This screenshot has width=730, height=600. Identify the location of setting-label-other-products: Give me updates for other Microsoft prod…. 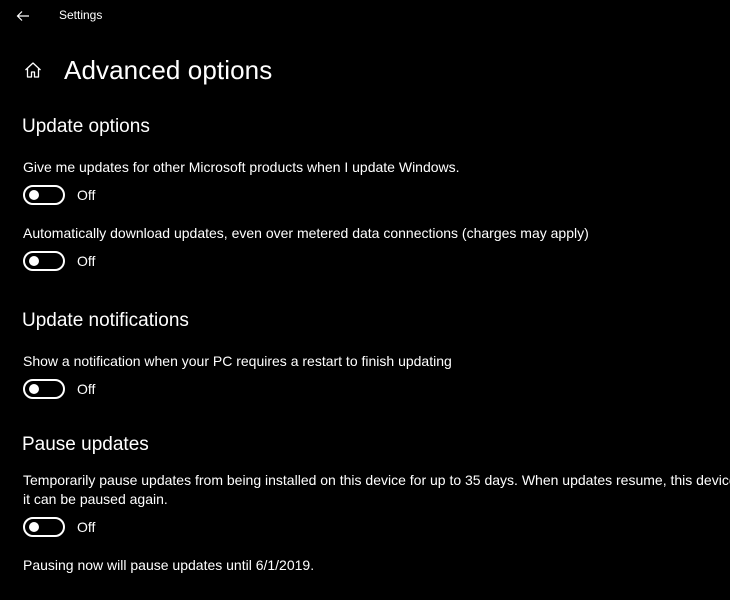
(241, 167).